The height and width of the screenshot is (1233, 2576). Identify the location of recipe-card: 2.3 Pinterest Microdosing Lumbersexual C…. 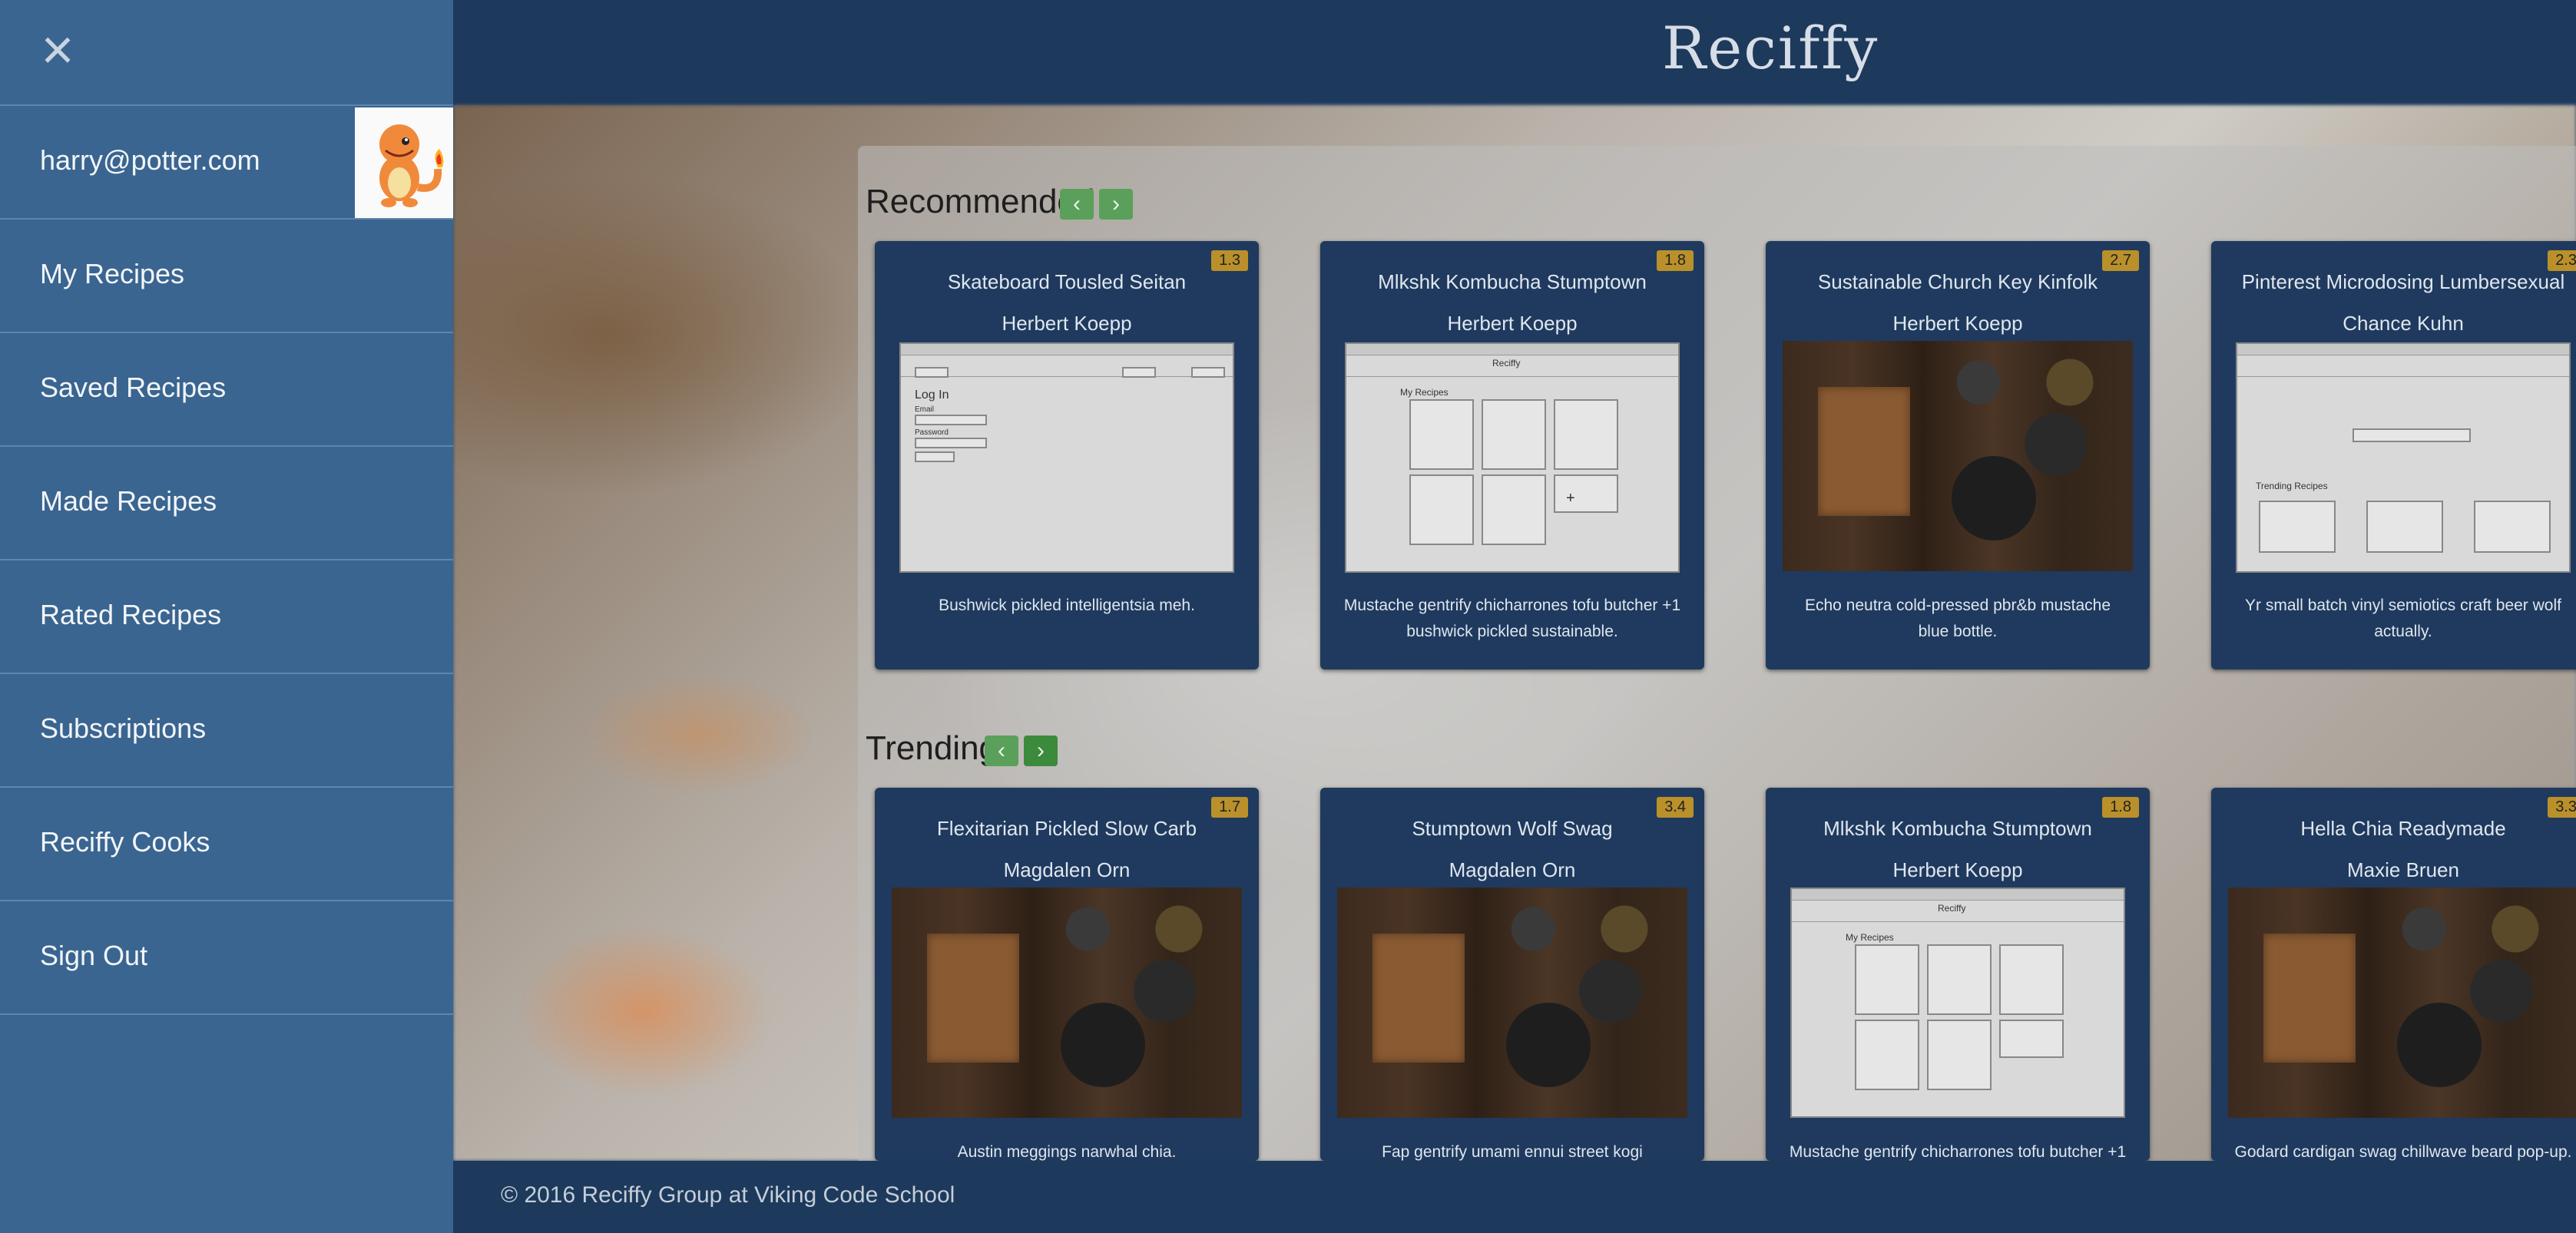
(2393, 455).